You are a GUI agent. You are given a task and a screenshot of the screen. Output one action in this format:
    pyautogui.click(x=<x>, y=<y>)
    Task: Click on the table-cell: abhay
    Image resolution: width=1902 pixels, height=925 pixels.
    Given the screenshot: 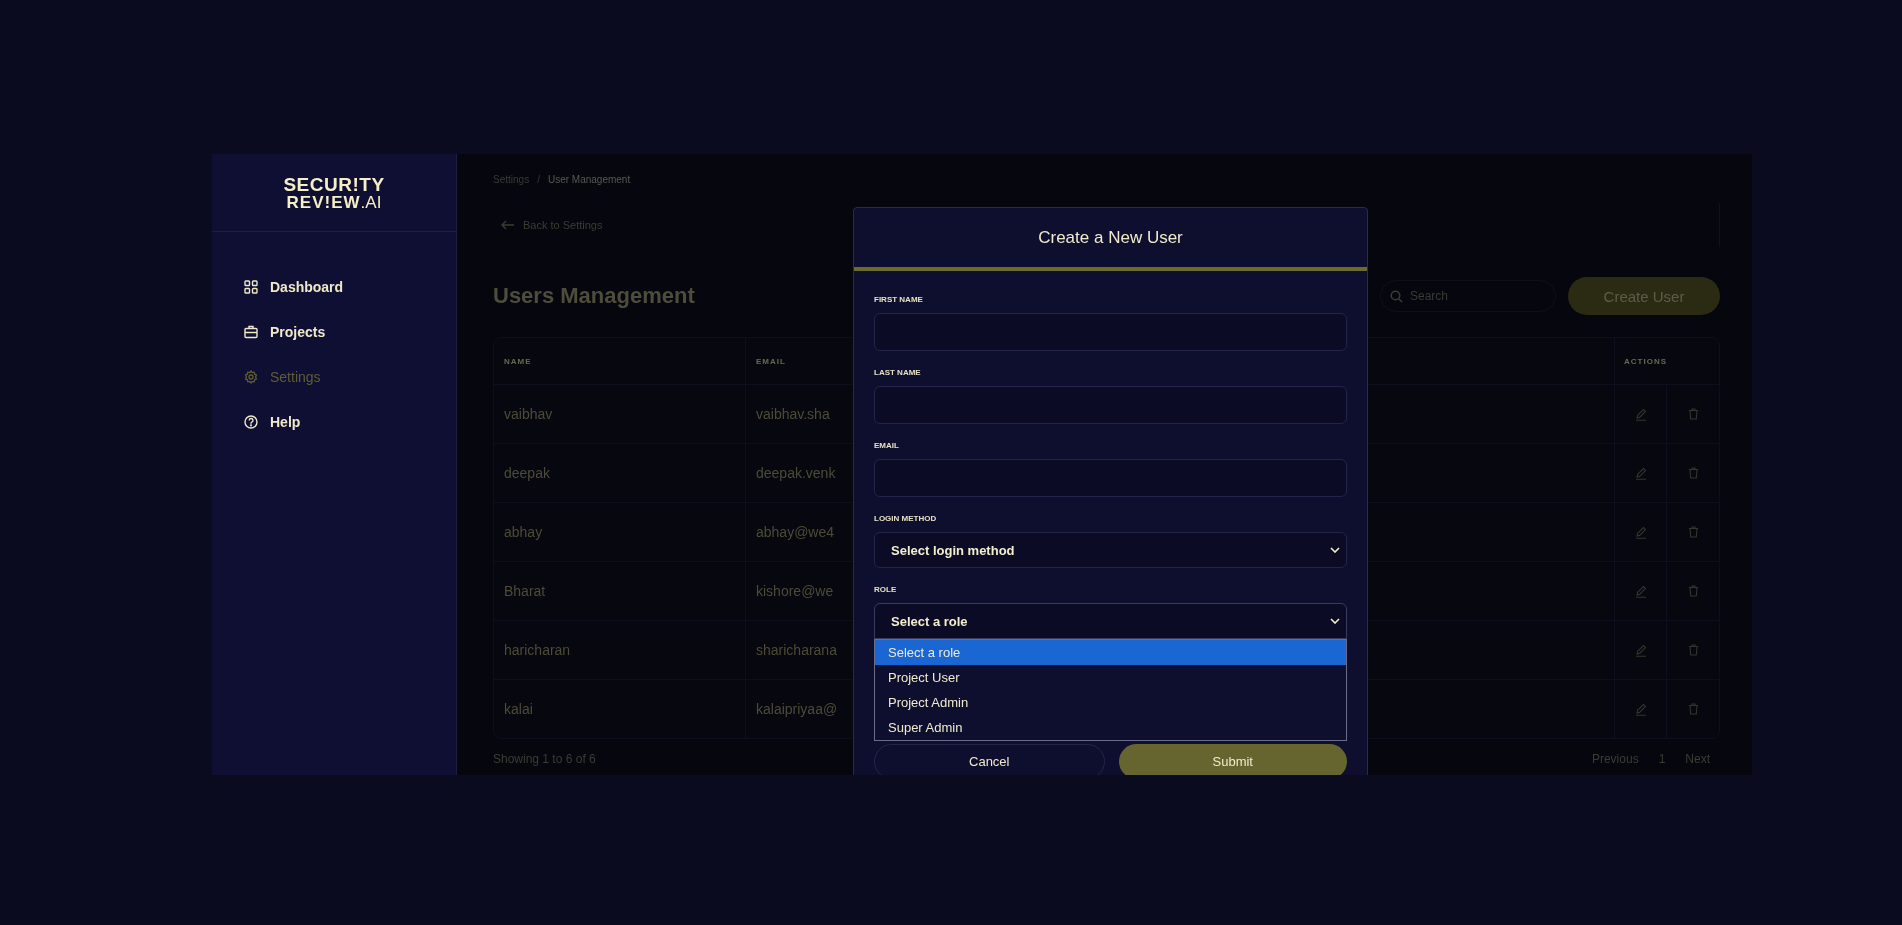 What is the action you would take?
    pyautogui.click(x=523, y=532)
    